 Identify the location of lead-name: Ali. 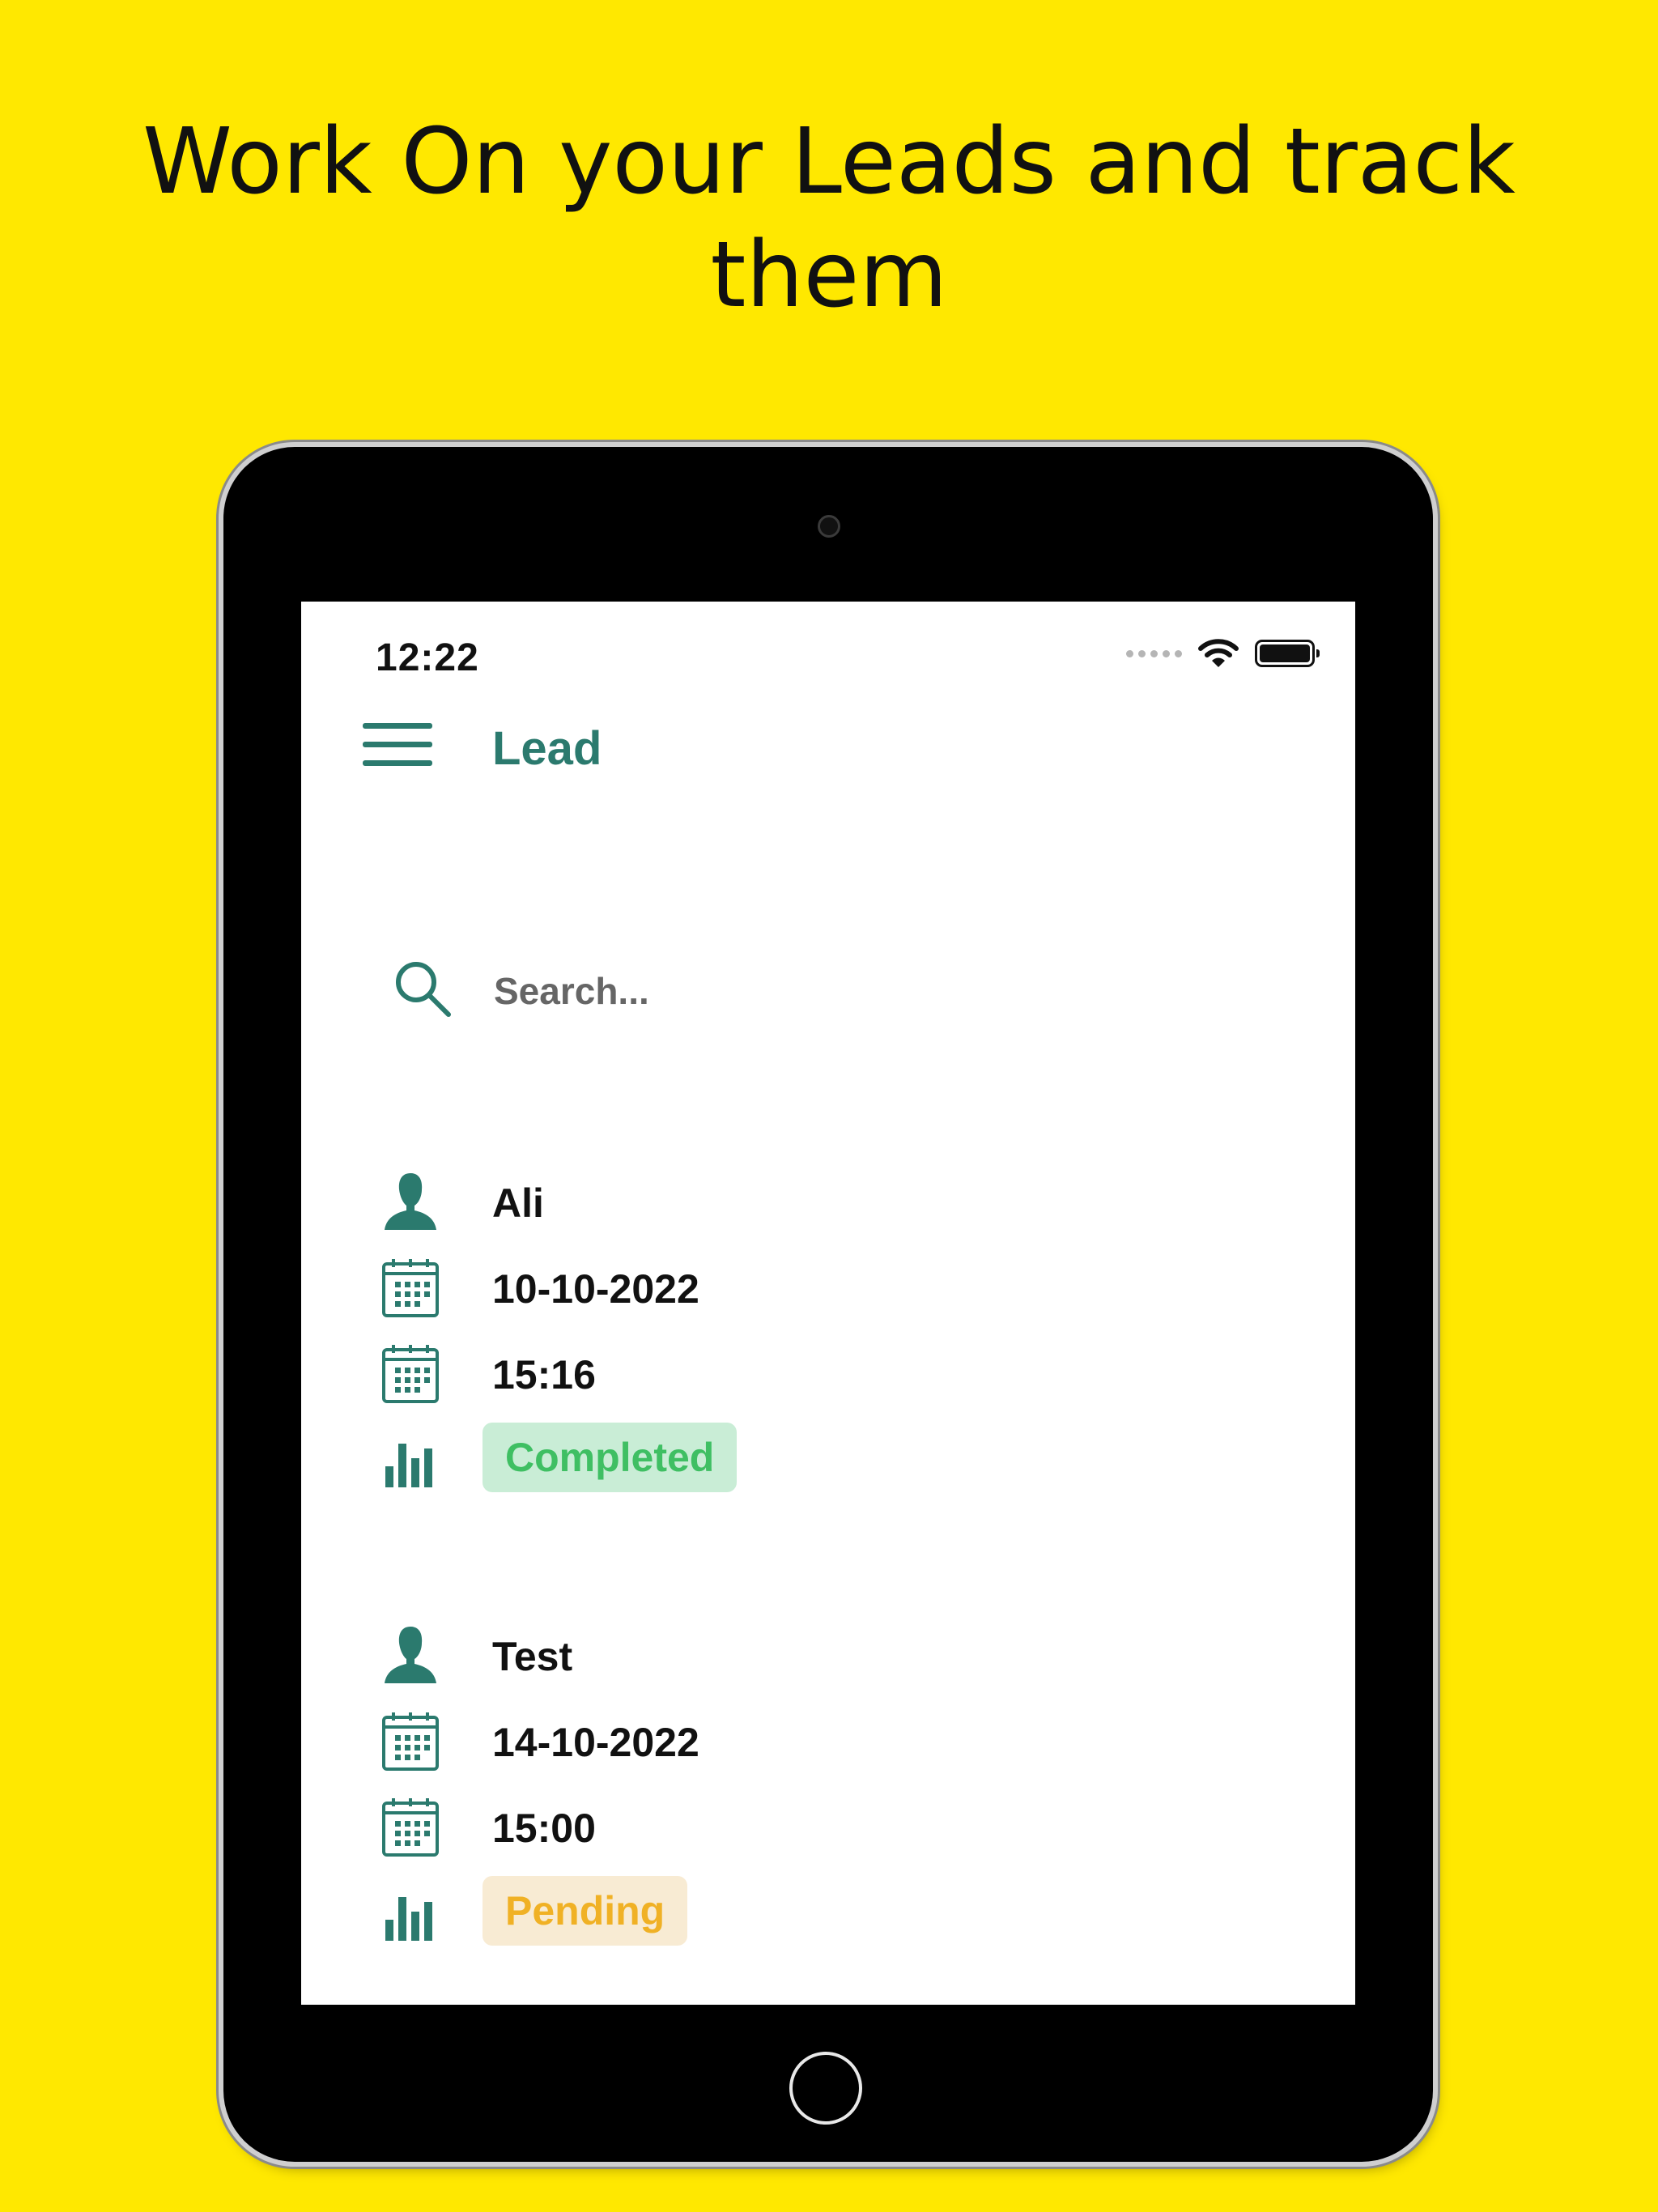
(518, 1203).